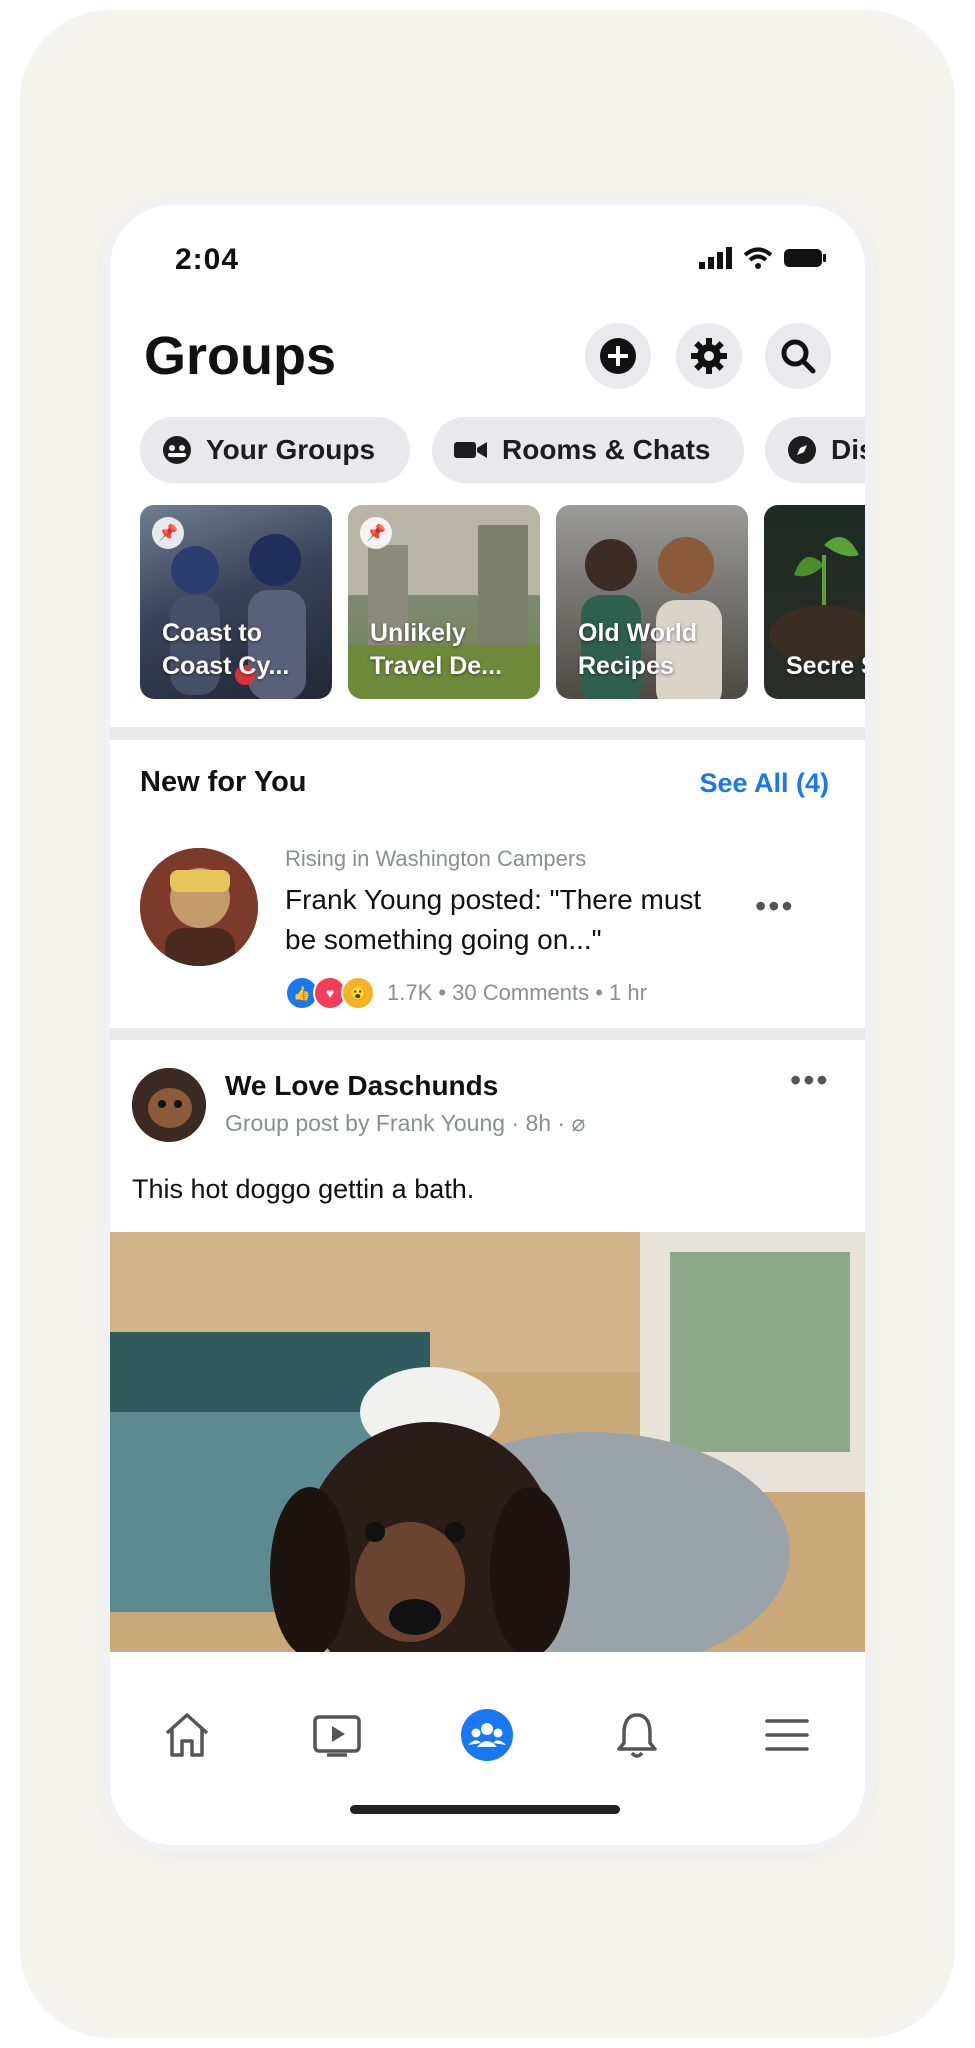 The image size is (975, 2048). Describe the element at coordinates (487, 355) in the screenshot. I see `groups-header: Groups` at that location.